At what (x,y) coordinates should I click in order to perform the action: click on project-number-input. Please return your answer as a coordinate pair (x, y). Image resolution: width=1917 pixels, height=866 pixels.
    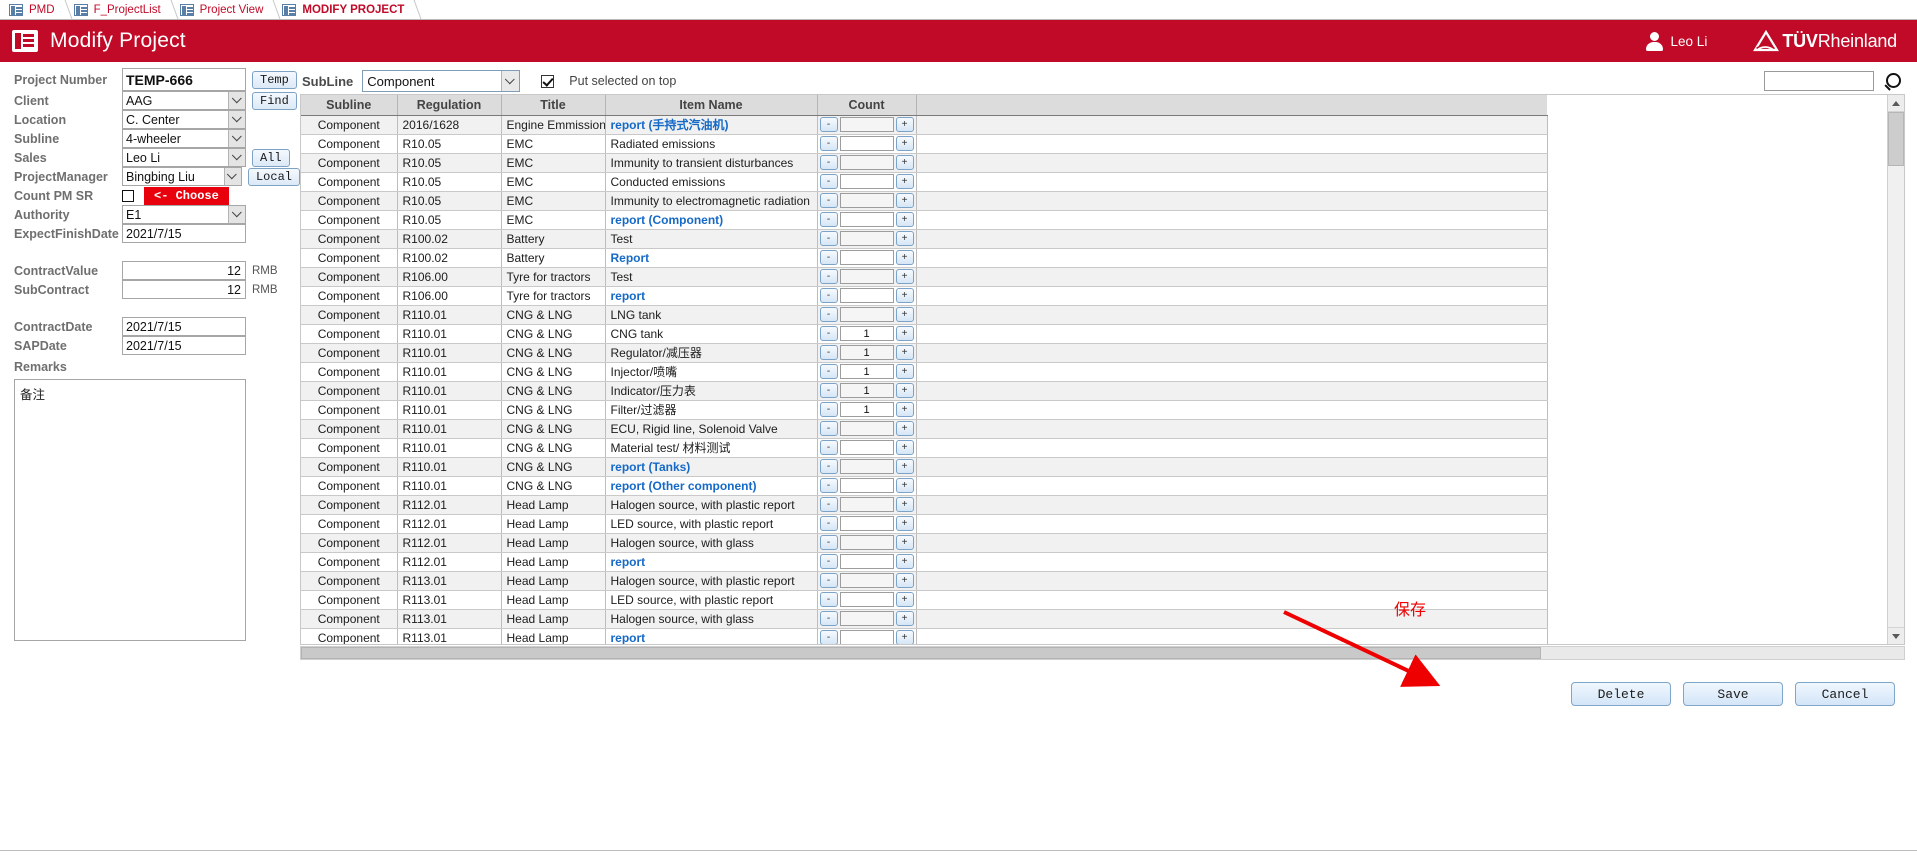
    Looking at the image, I should click on (184, 79).